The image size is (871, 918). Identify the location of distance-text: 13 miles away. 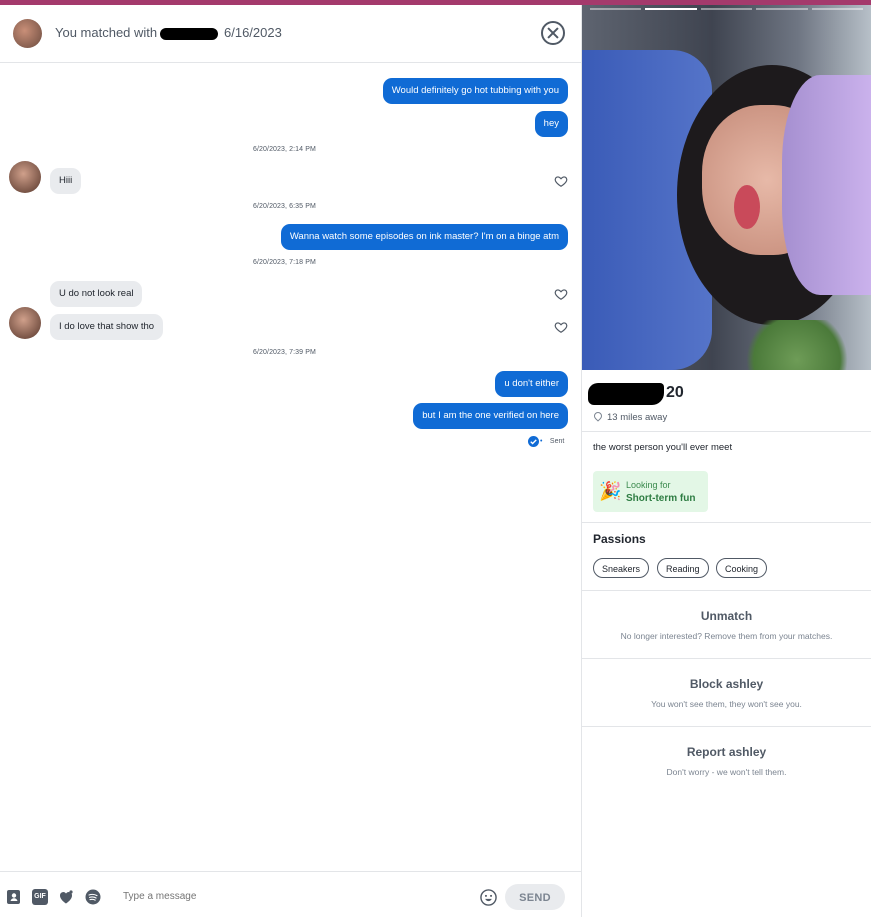
(637, 417).